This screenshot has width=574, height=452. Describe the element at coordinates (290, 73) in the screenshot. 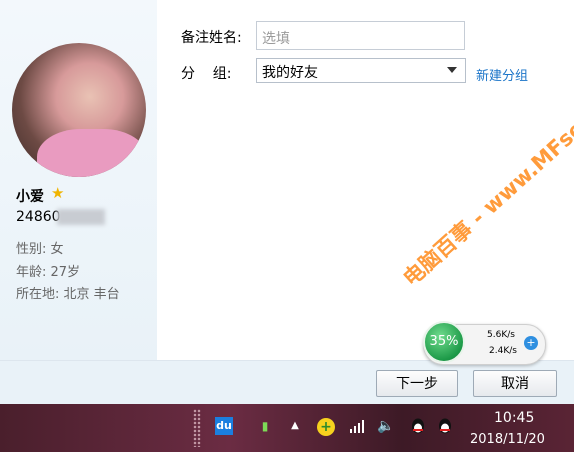

I see `group-select-value: 我的好友` at that location.